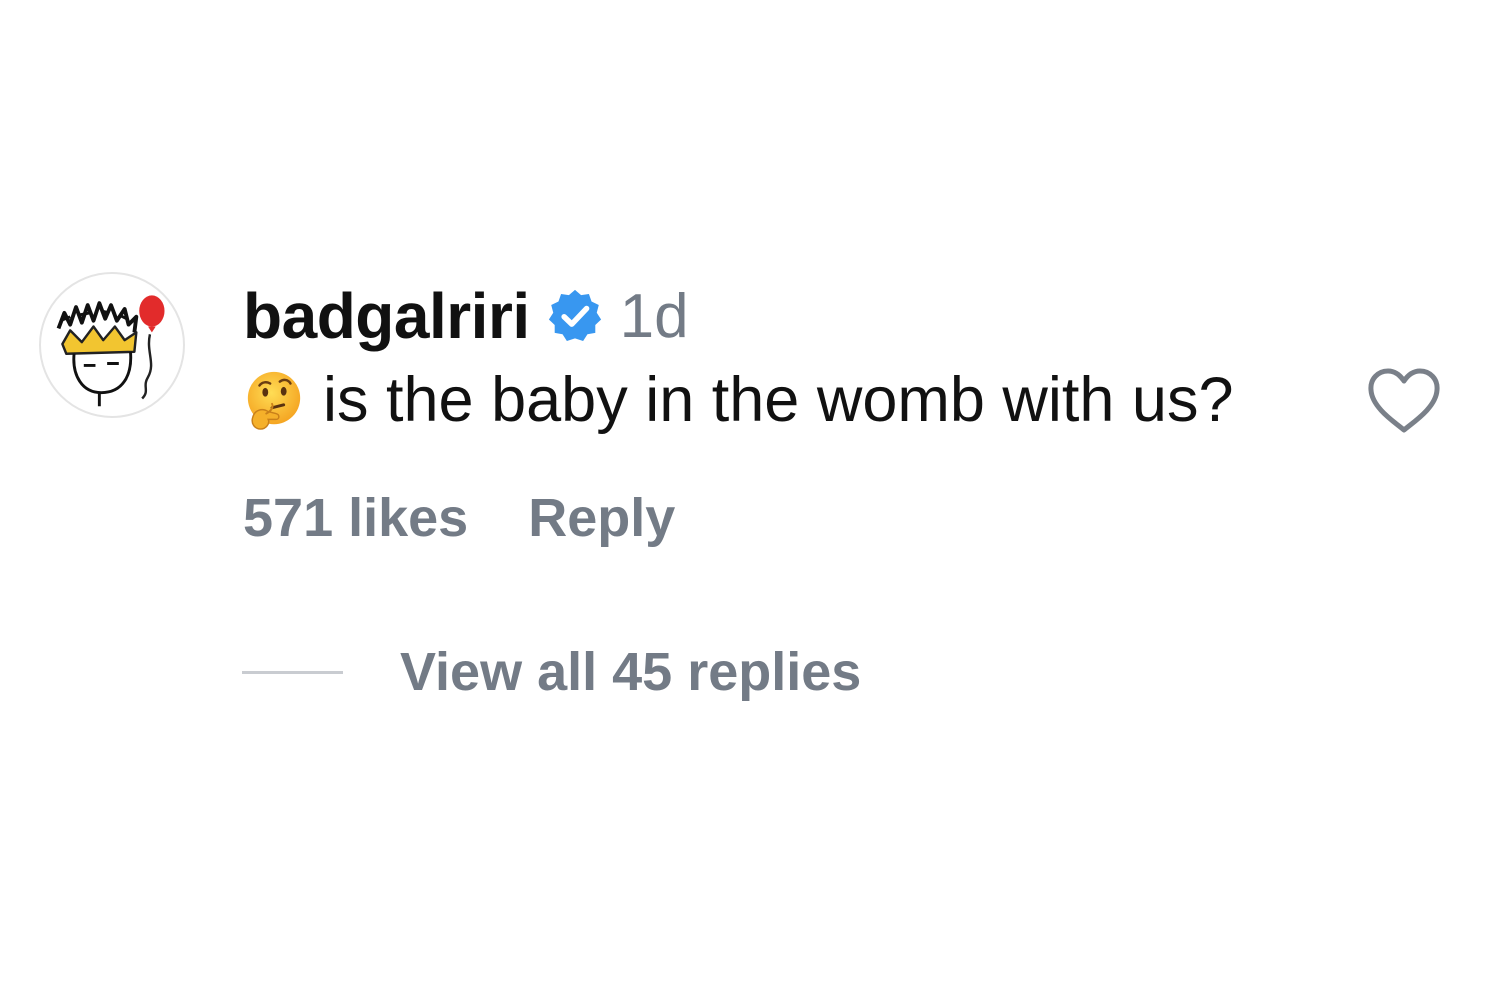 The width and height of the screenshot is (1500, 1000). Describe the element at coordinates (654, 316) in the screenshot. I see `timestamp: 1d` at that location.